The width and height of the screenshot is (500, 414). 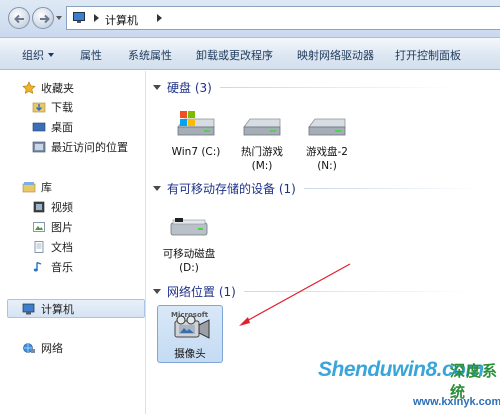 What do you see at coordinates (29, 87) in the screenshot?
I see `star-icon` at bounding box center [29, 87].